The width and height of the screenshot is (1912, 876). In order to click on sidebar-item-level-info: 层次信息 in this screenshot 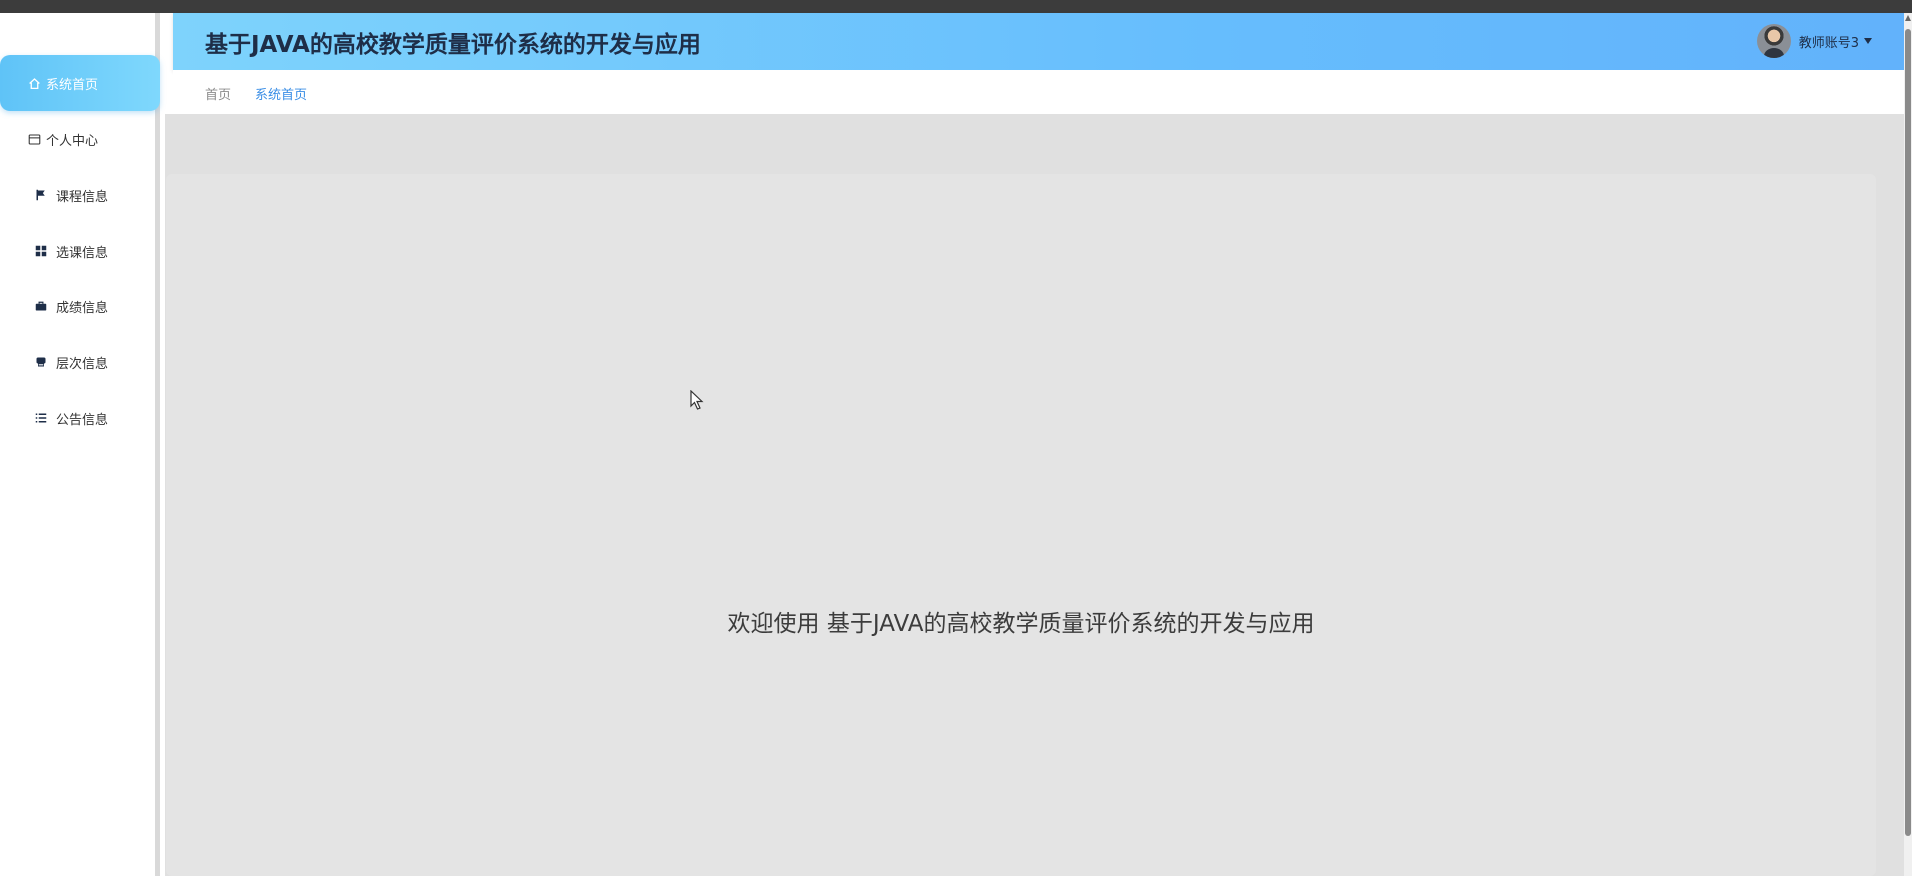, I will do `click(80, 362)`.